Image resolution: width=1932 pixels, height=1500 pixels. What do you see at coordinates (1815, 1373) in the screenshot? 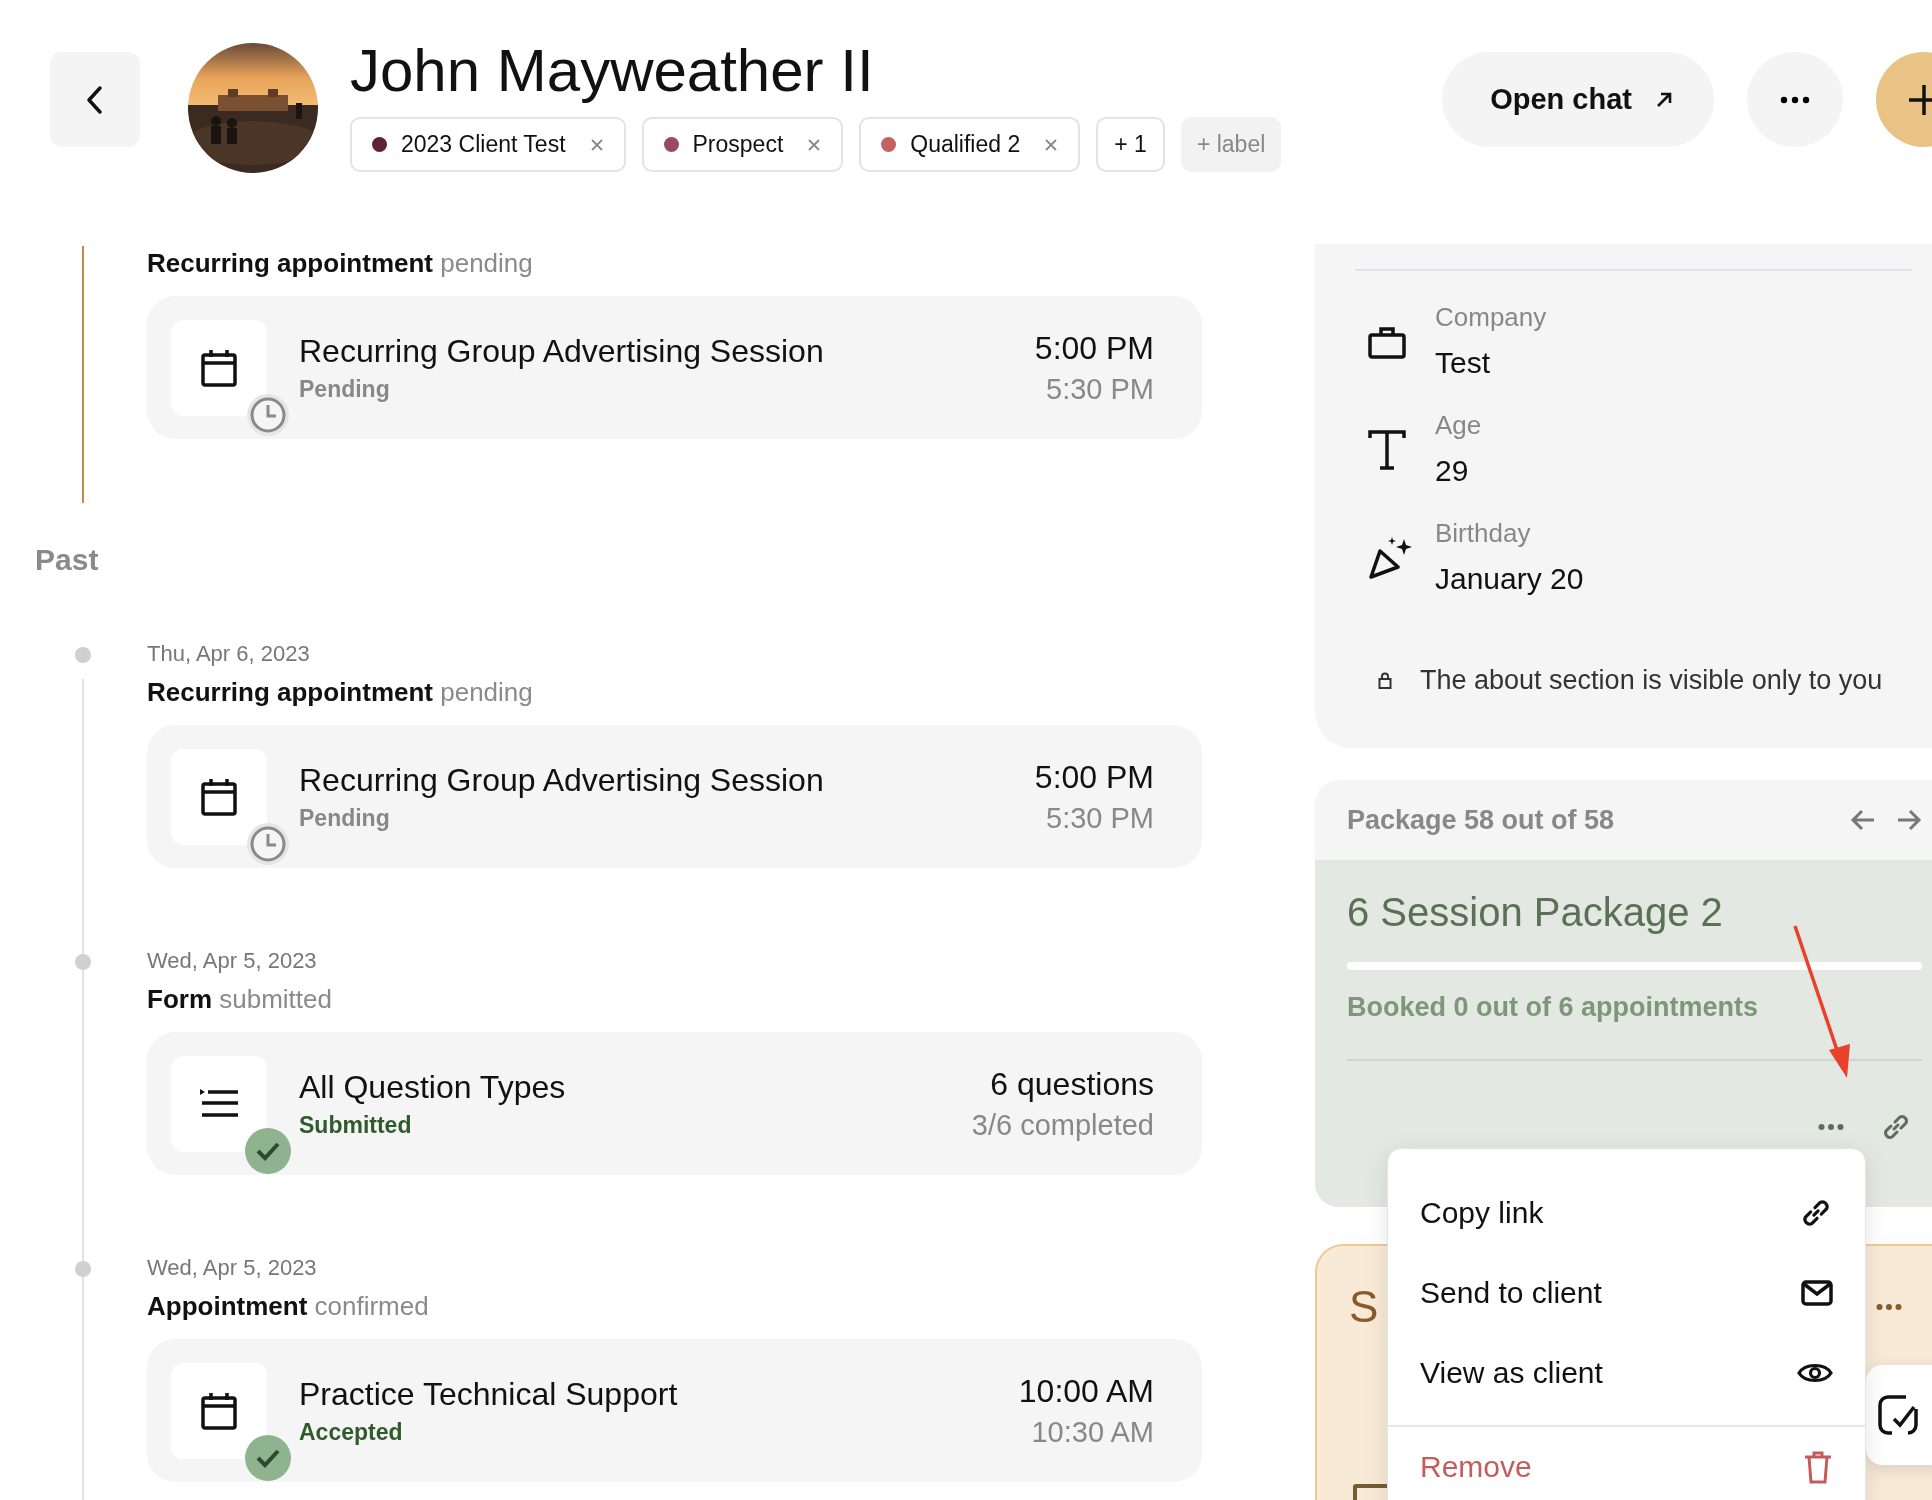
I see `eye-icon` at bounding box center [1815, 1373].